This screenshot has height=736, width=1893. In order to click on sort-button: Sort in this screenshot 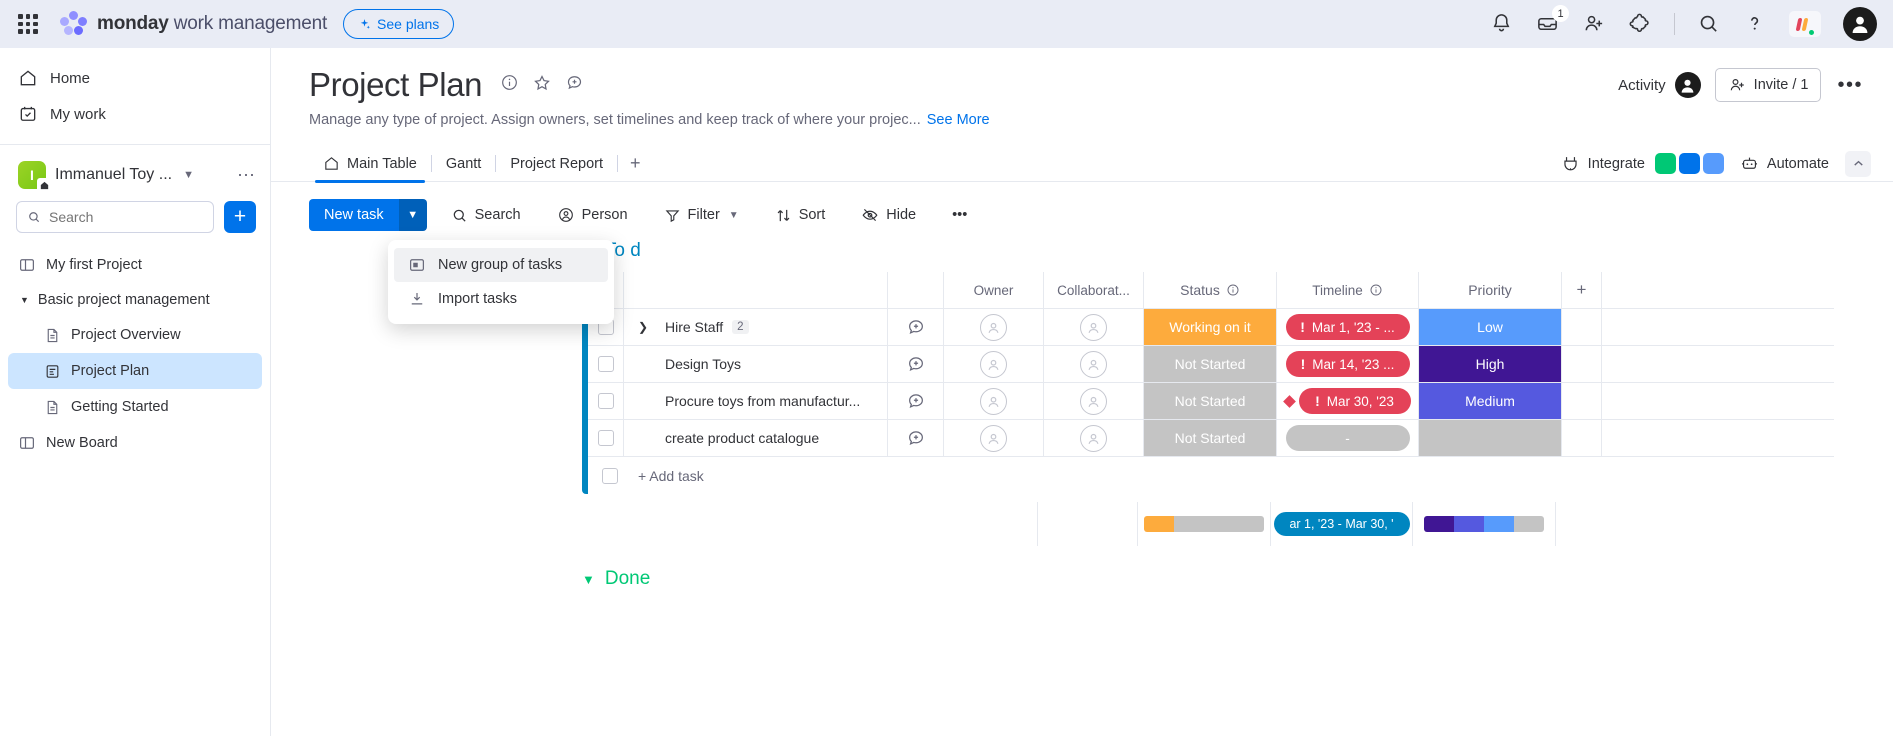, I will do `click(800, 215)`.